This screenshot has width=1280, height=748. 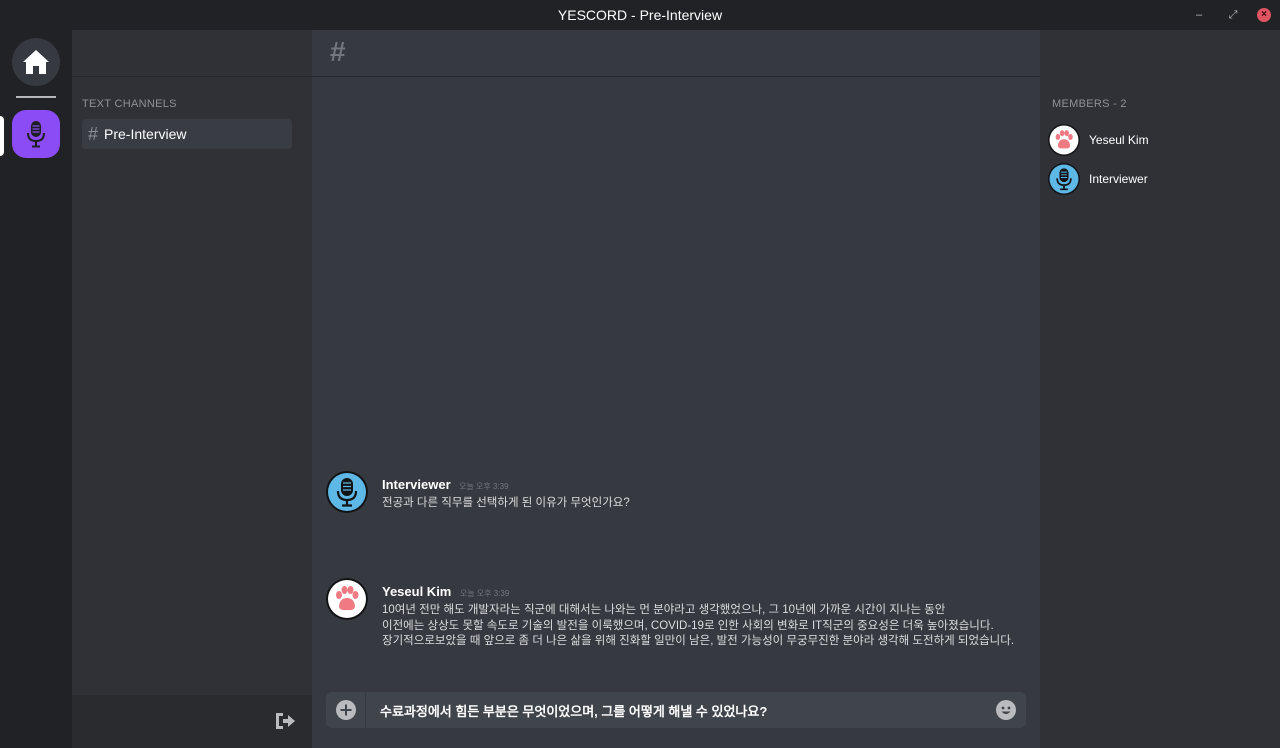 I want to click on channel-name: Pre-Interview, so click(x=145, y=134).